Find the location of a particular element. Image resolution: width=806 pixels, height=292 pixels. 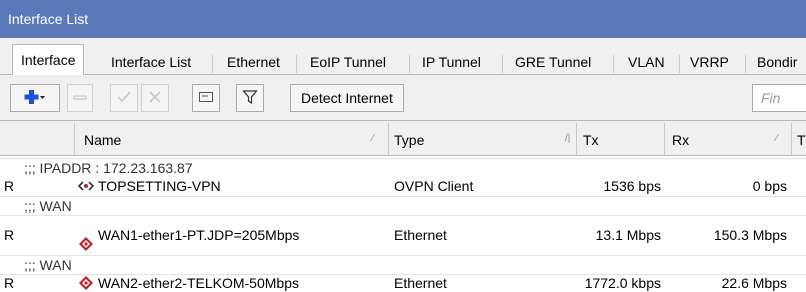

tab-gre-tunnel: GRE Tunnel is located at coordinates (553, 62).